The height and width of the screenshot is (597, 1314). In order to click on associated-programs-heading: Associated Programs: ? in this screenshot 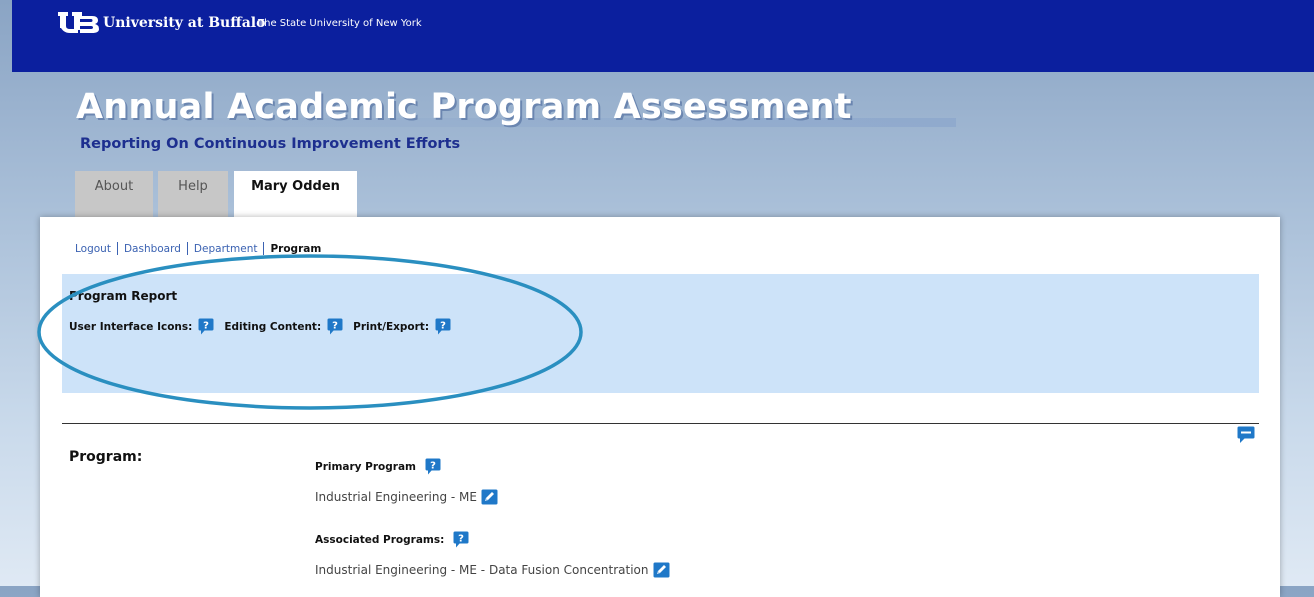, I will do `click(397, 539)`.